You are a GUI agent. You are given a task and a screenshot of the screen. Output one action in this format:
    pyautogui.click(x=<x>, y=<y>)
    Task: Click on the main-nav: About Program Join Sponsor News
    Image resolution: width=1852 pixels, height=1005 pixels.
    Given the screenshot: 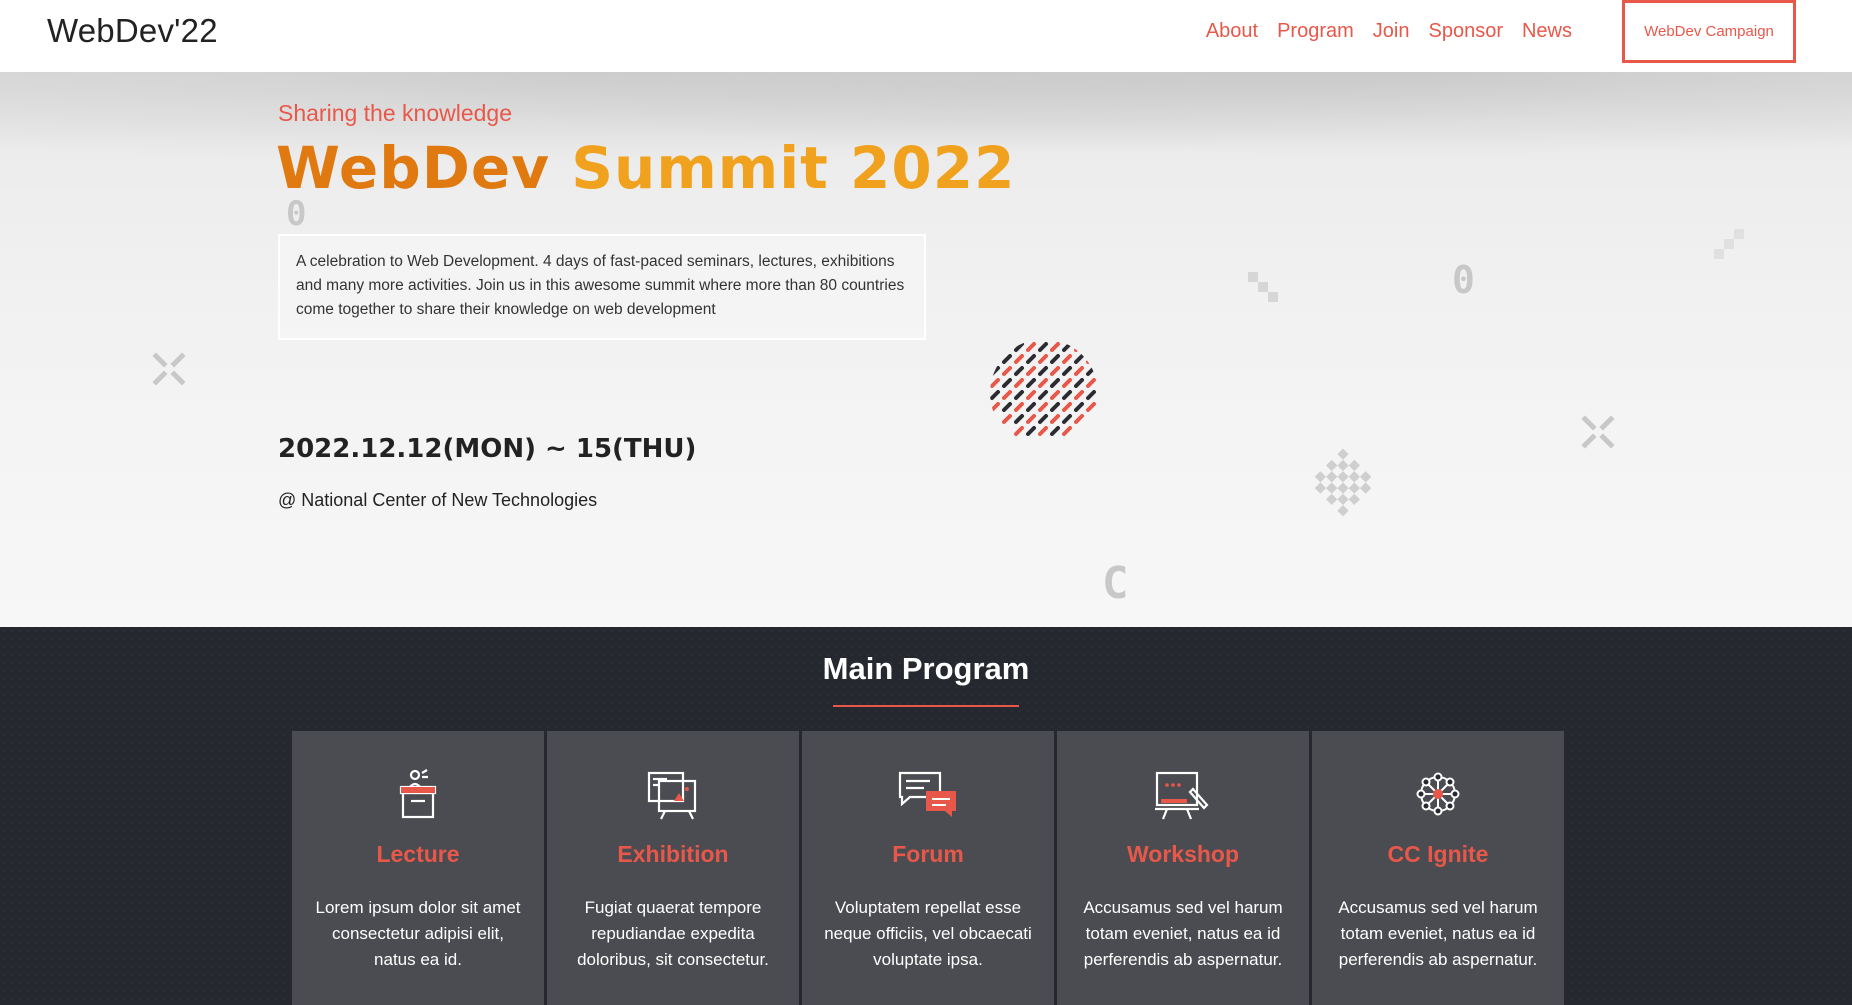 What is the action you would take?
    pyautogui.click(x=1389, y=31)
    